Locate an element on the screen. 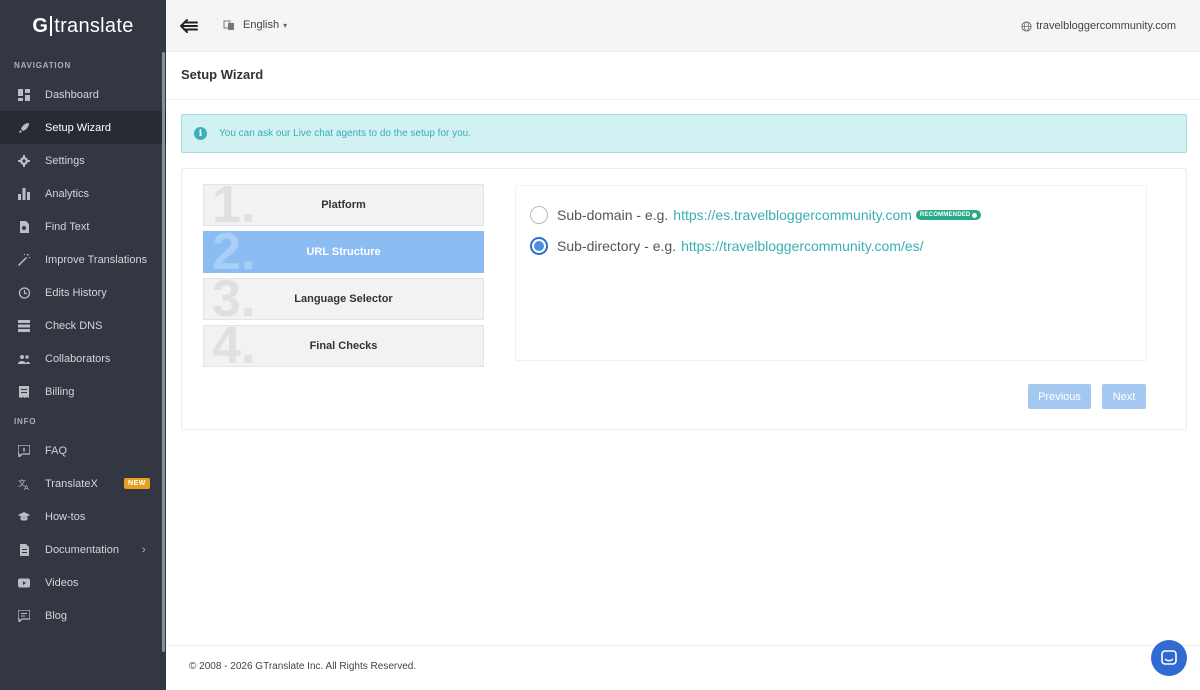 The height and width of the screenshot is (690, 1200). logo-divider is located at coordinates (51, 26).